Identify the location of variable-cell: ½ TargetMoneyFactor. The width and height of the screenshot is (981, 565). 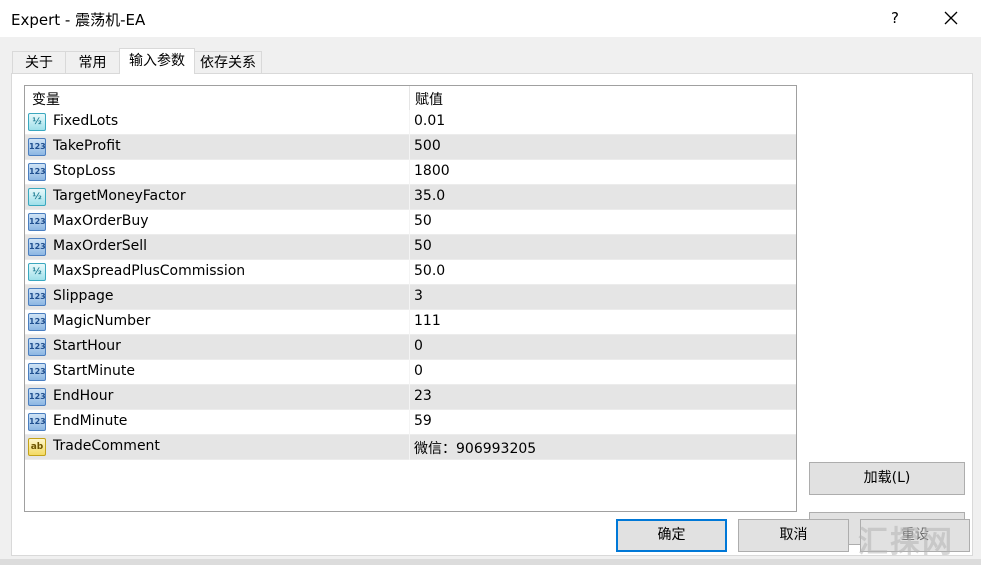
(217, 197).